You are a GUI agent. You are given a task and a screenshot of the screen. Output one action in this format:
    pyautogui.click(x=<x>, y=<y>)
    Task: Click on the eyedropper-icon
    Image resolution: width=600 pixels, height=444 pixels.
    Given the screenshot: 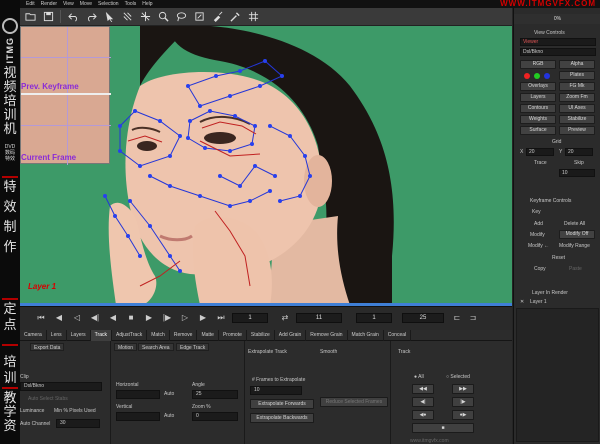 What is the action you would take?
    pyautogui.click(x=235, y=16)
    